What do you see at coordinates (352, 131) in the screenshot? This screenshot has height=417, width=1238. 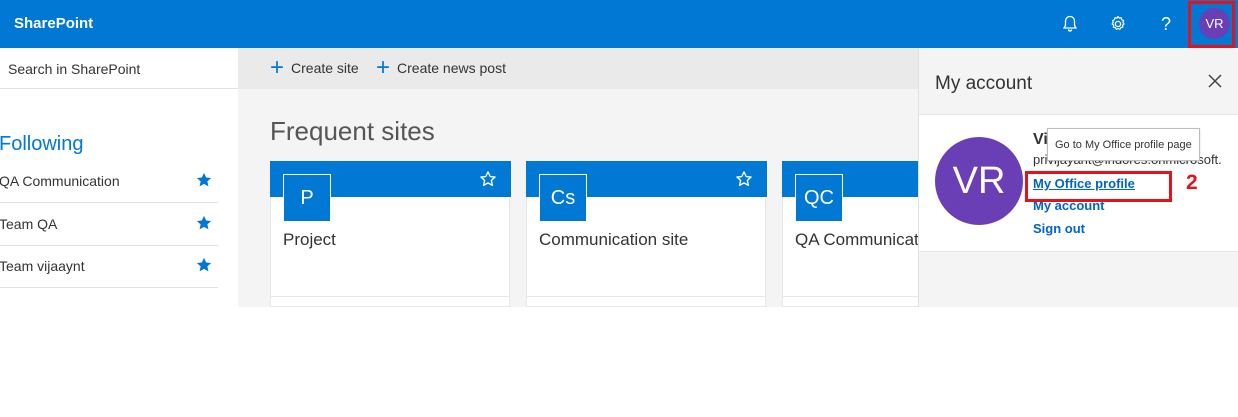 I see `frequent-sites-heading: Frequent sites` at bounding box center [352, 131].